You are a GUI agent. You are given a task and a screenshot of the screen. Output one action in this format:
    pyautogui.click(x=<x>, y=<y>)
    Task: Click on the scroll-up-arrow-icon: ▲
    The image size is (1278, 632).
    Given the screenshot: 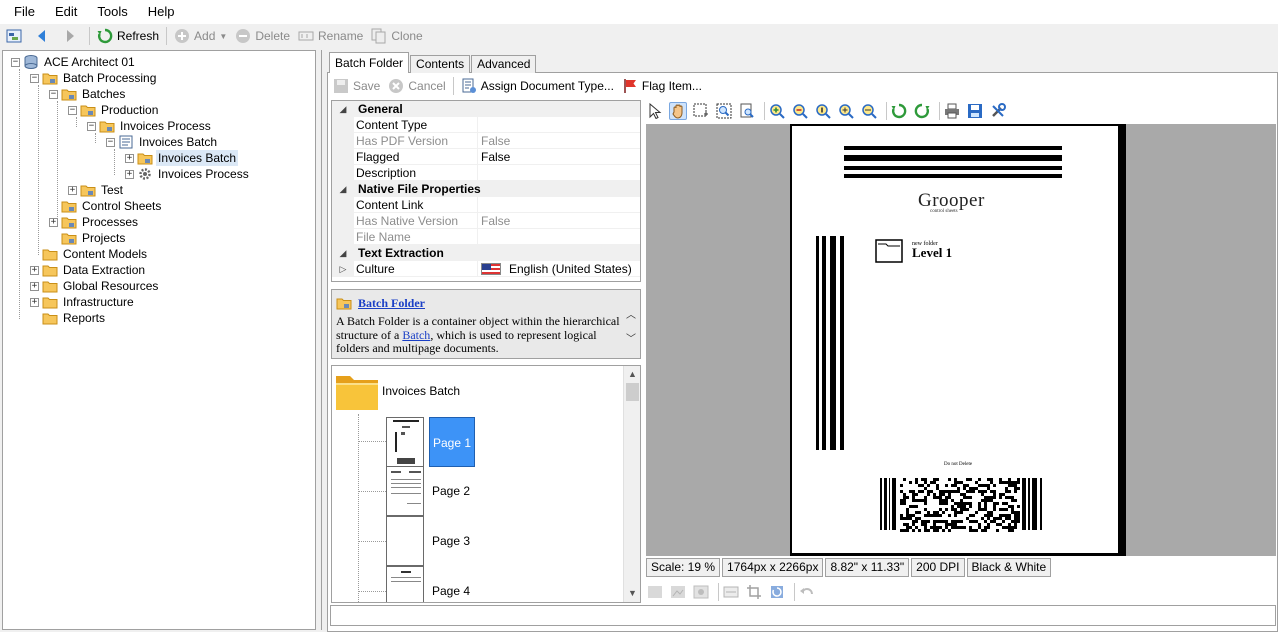 What is the action you would take?
    pyautogui.click(x=632, y=374)
    